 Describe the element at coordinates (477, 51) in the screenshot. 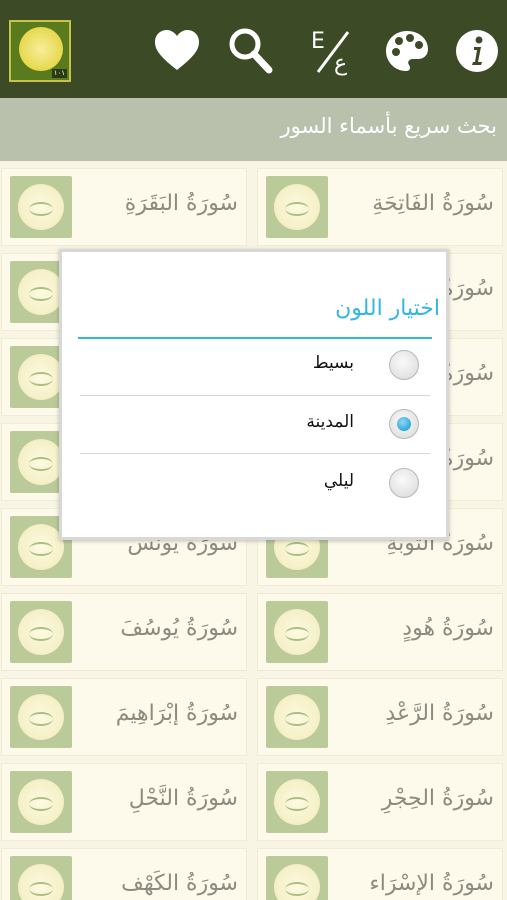

I see `info-icon` at that location.